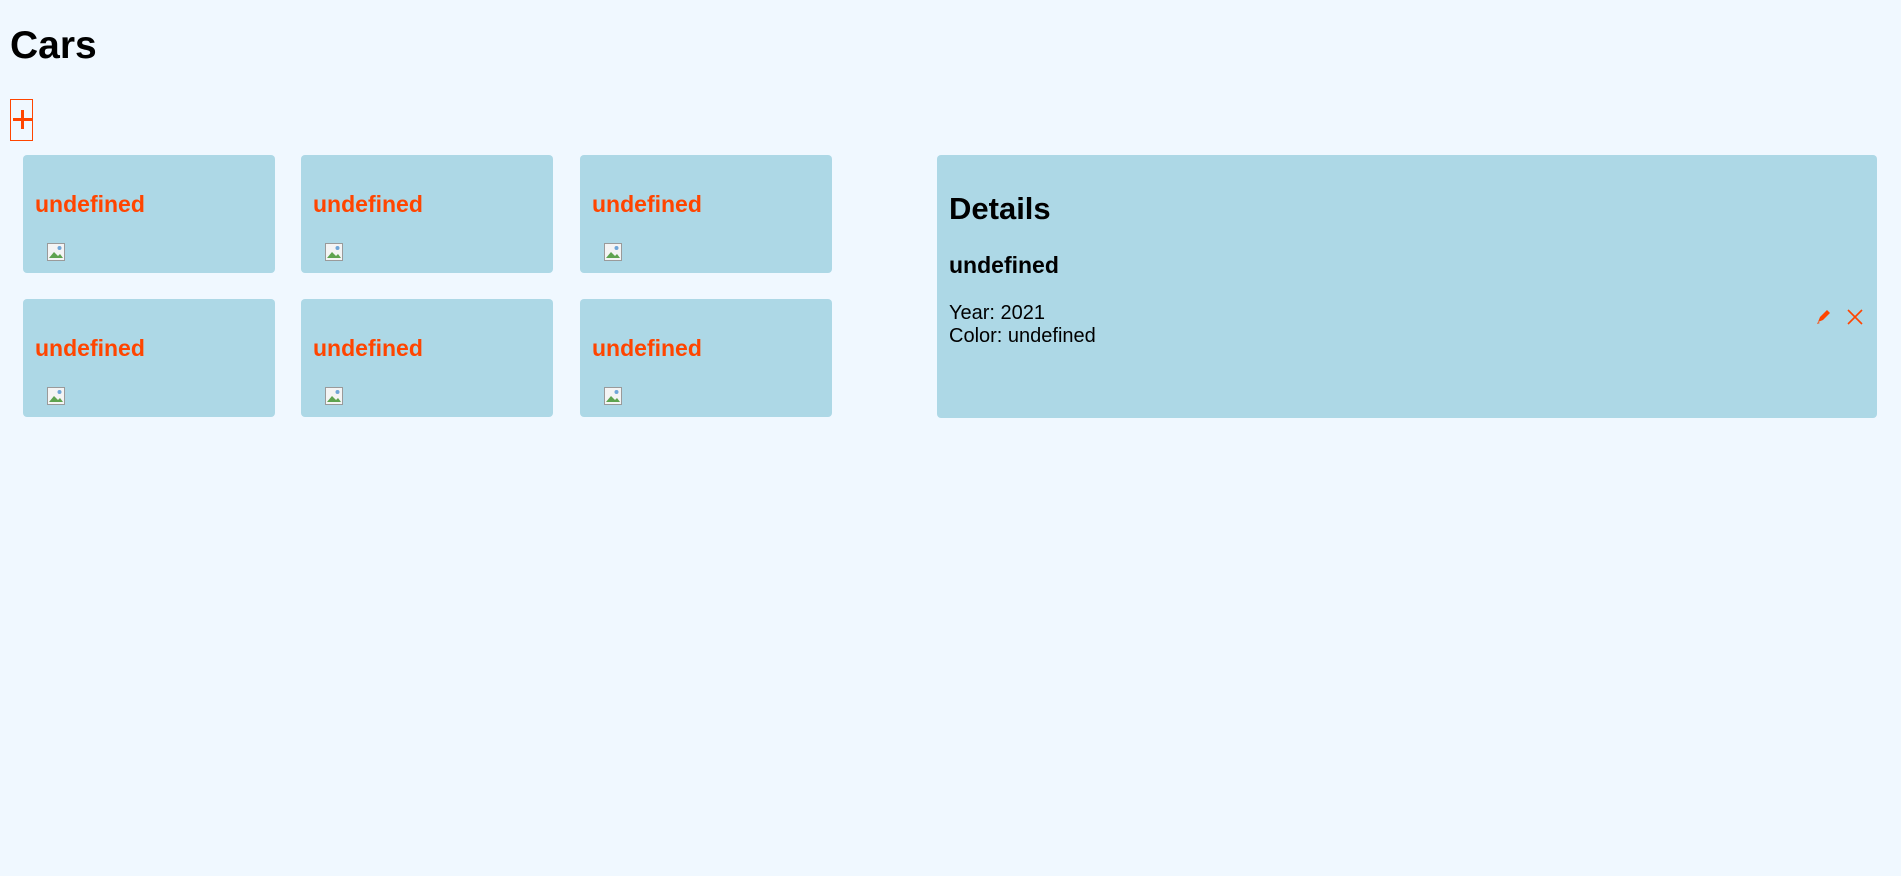 This screenshot has width=1901, height=876. I want to click on delete-button, so click(1855, 317).